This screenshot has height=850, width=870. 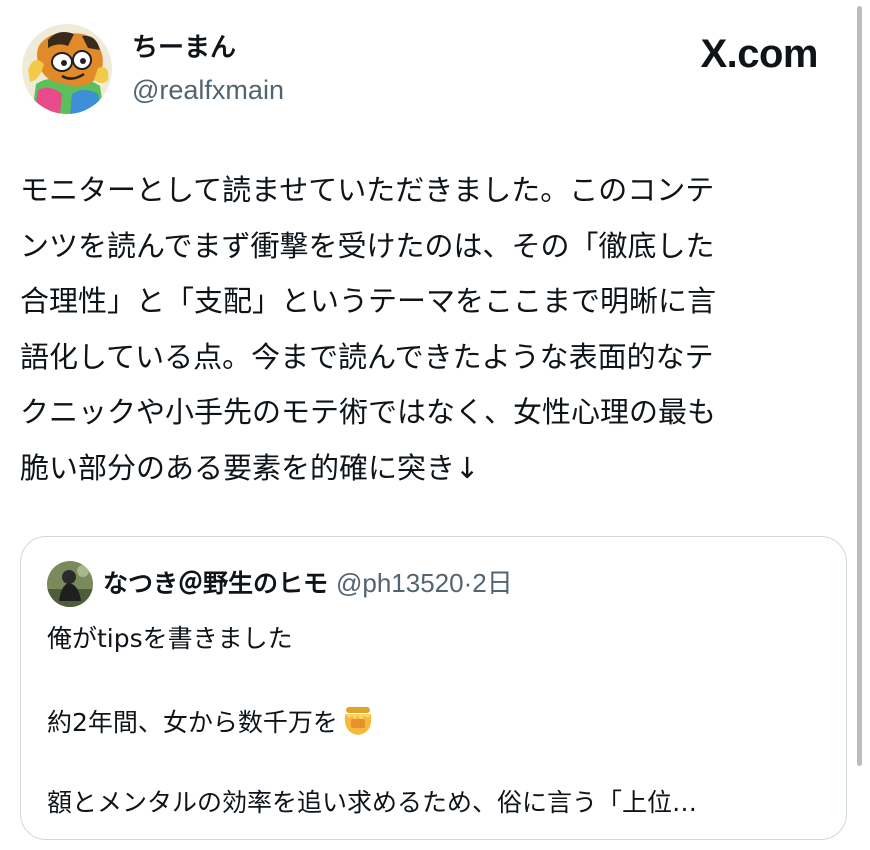 What do you see at coordinates (358, 721) in the screenshot?
I see `honey-pot-icon` at bounding box center [358, 721].